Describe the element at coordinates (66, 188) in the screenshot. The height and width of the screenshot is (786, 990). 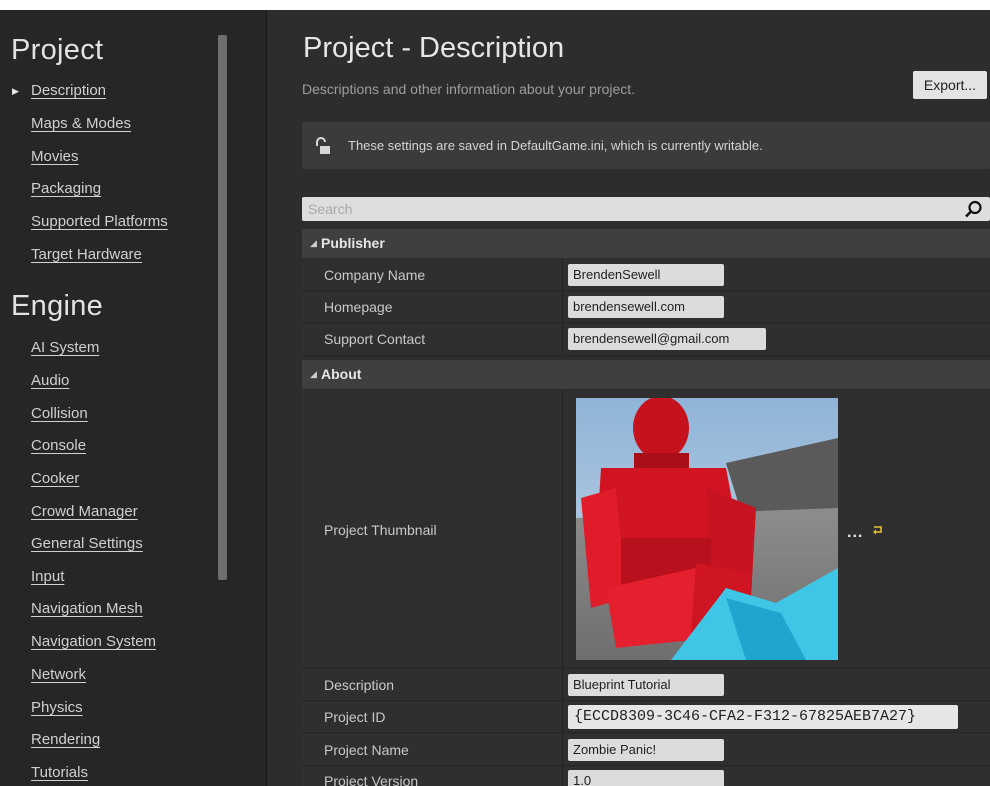
I see `sidebar-item-packaging: Packaging` at that location.